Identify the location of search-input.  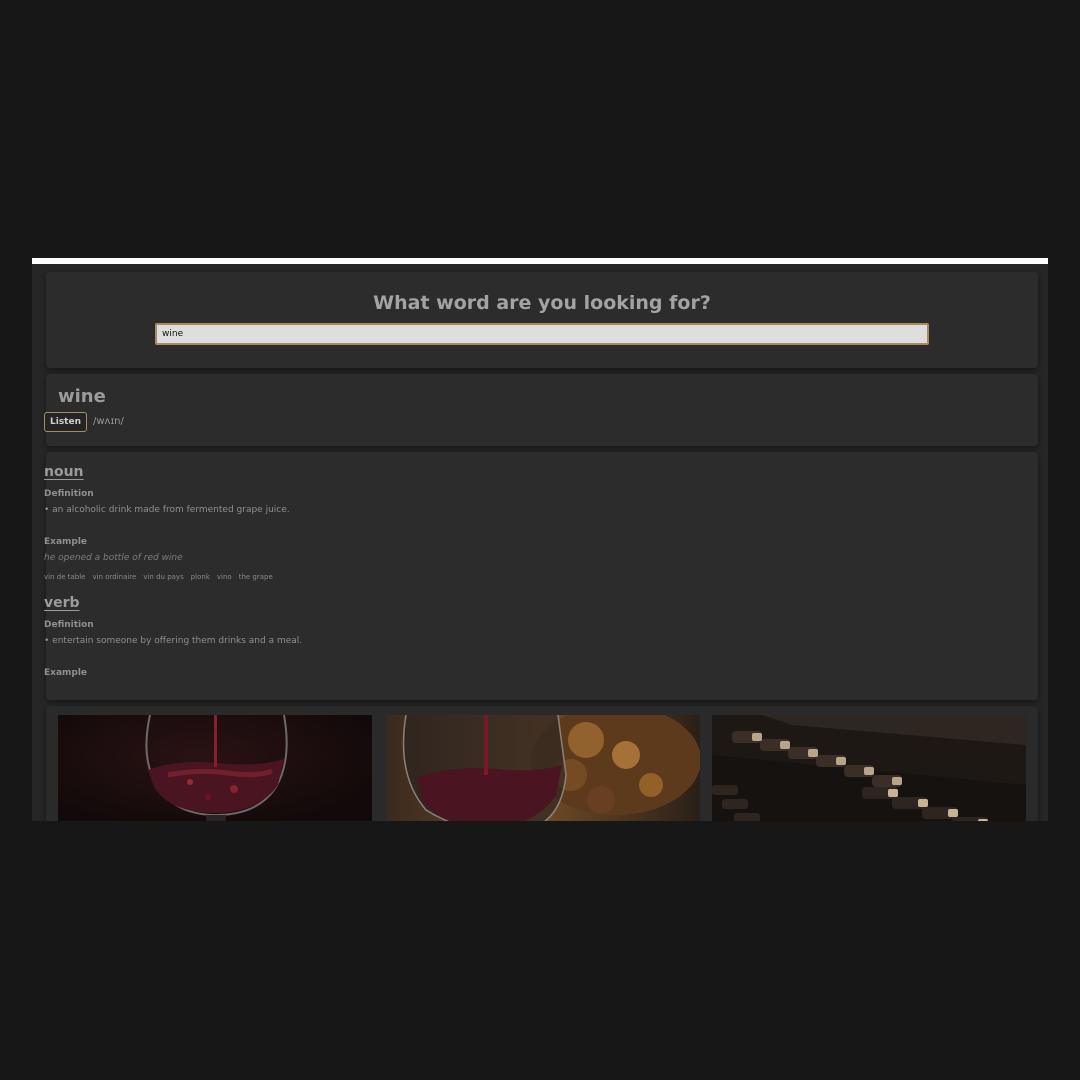
(542, 334).